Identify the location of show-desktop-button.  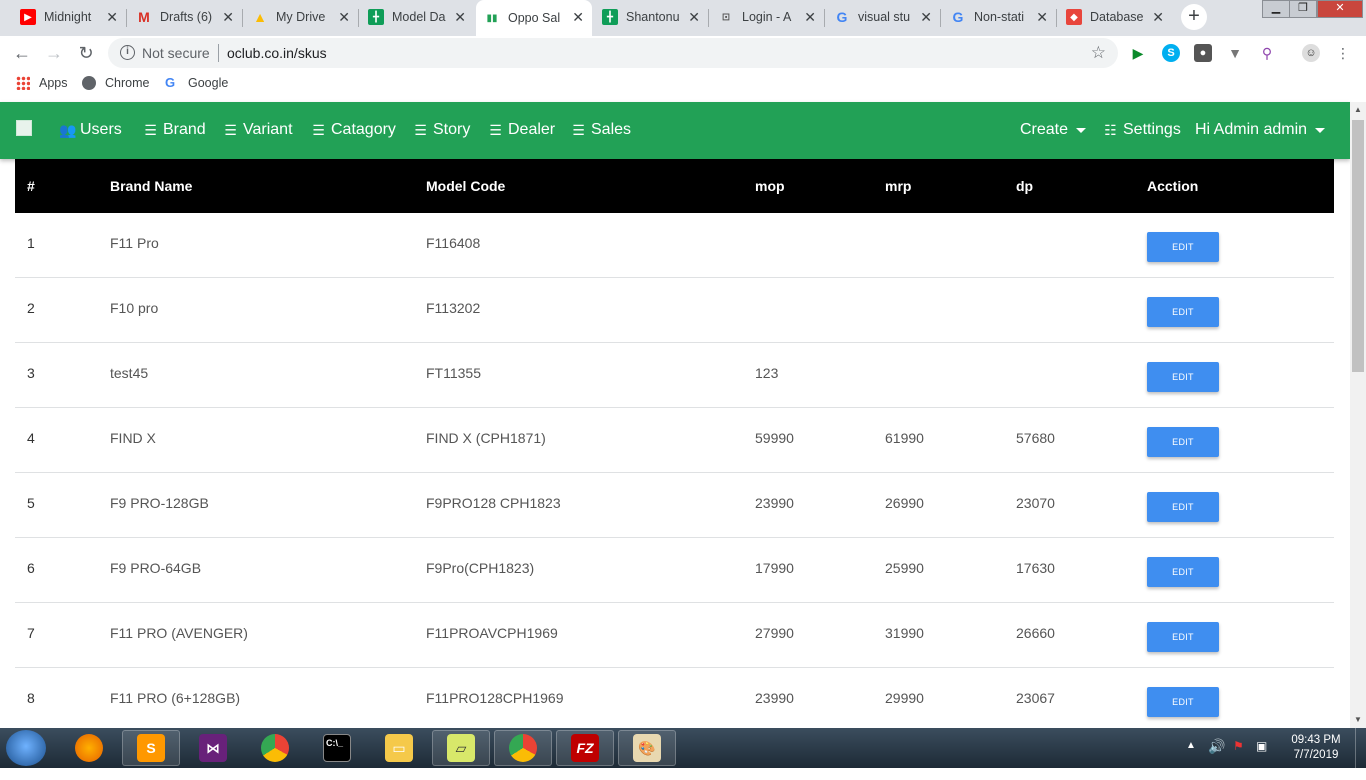
(1360, 748).